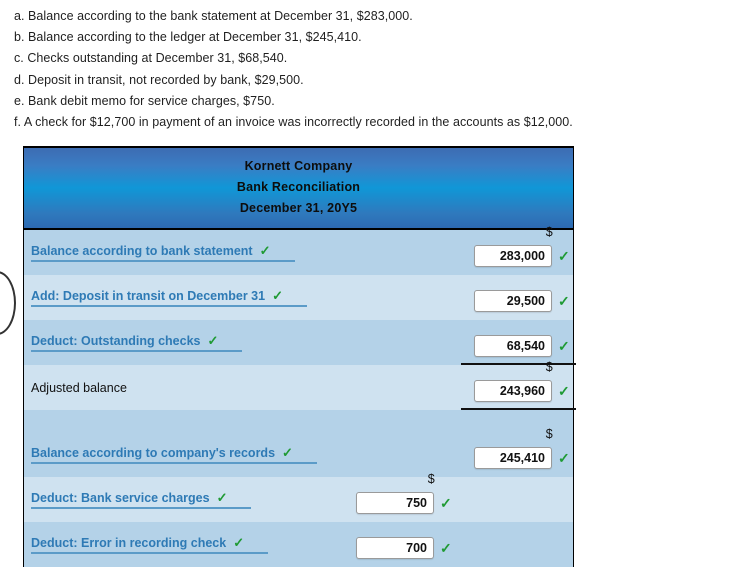  I want to click on amount-input-1: 29,500, so click(513, 301).